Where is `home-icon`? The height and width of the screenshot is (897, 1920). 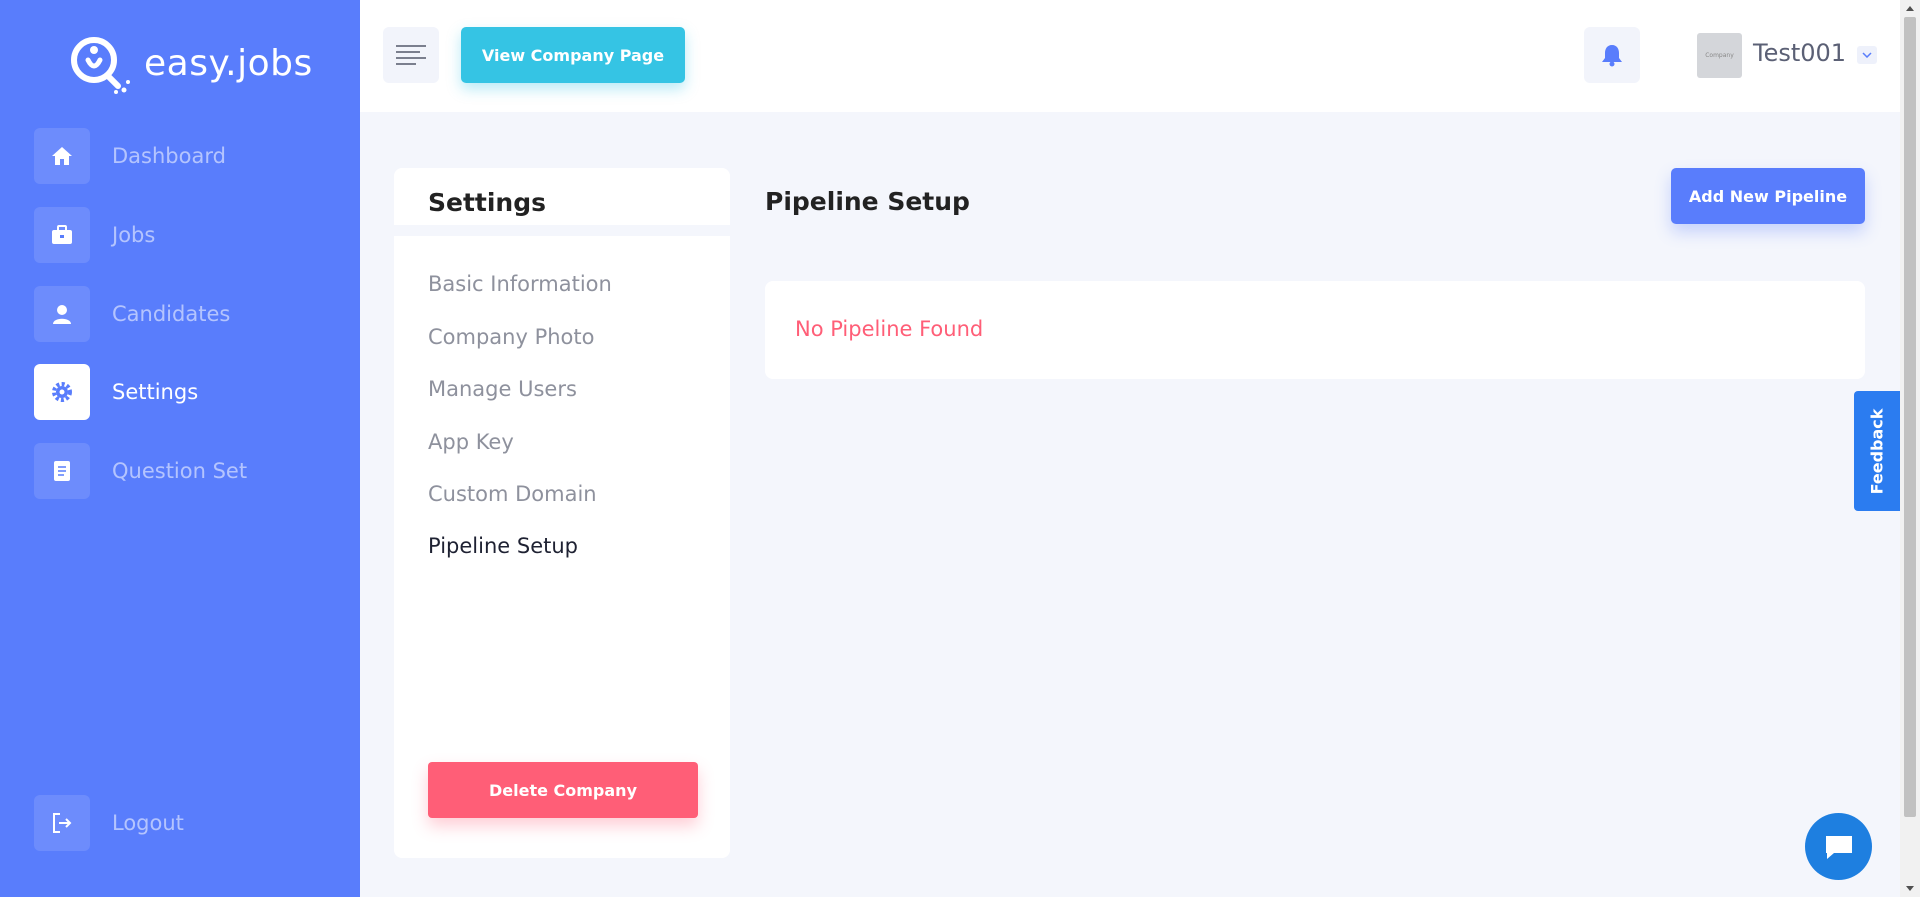
home-icon is located at coordinates (62, 156).